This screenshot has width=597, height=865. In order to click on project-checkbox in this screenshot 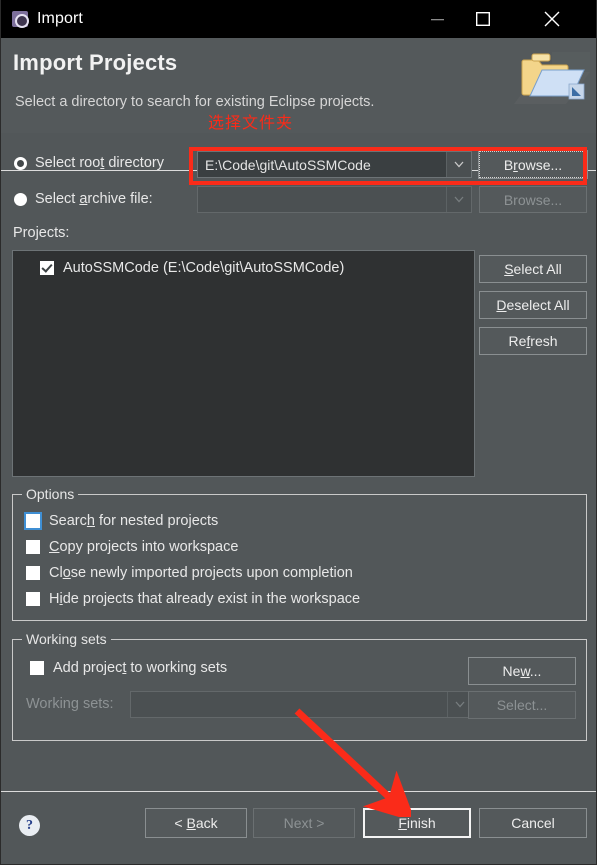, I will do `click(47, 268)`.